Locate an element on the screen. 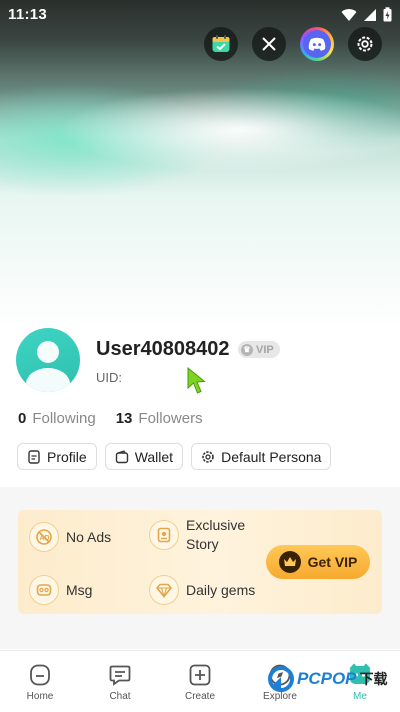 The width and height of the screenshot is (400, 712). nav-create-label: Create is located at coordinates (199, 696).